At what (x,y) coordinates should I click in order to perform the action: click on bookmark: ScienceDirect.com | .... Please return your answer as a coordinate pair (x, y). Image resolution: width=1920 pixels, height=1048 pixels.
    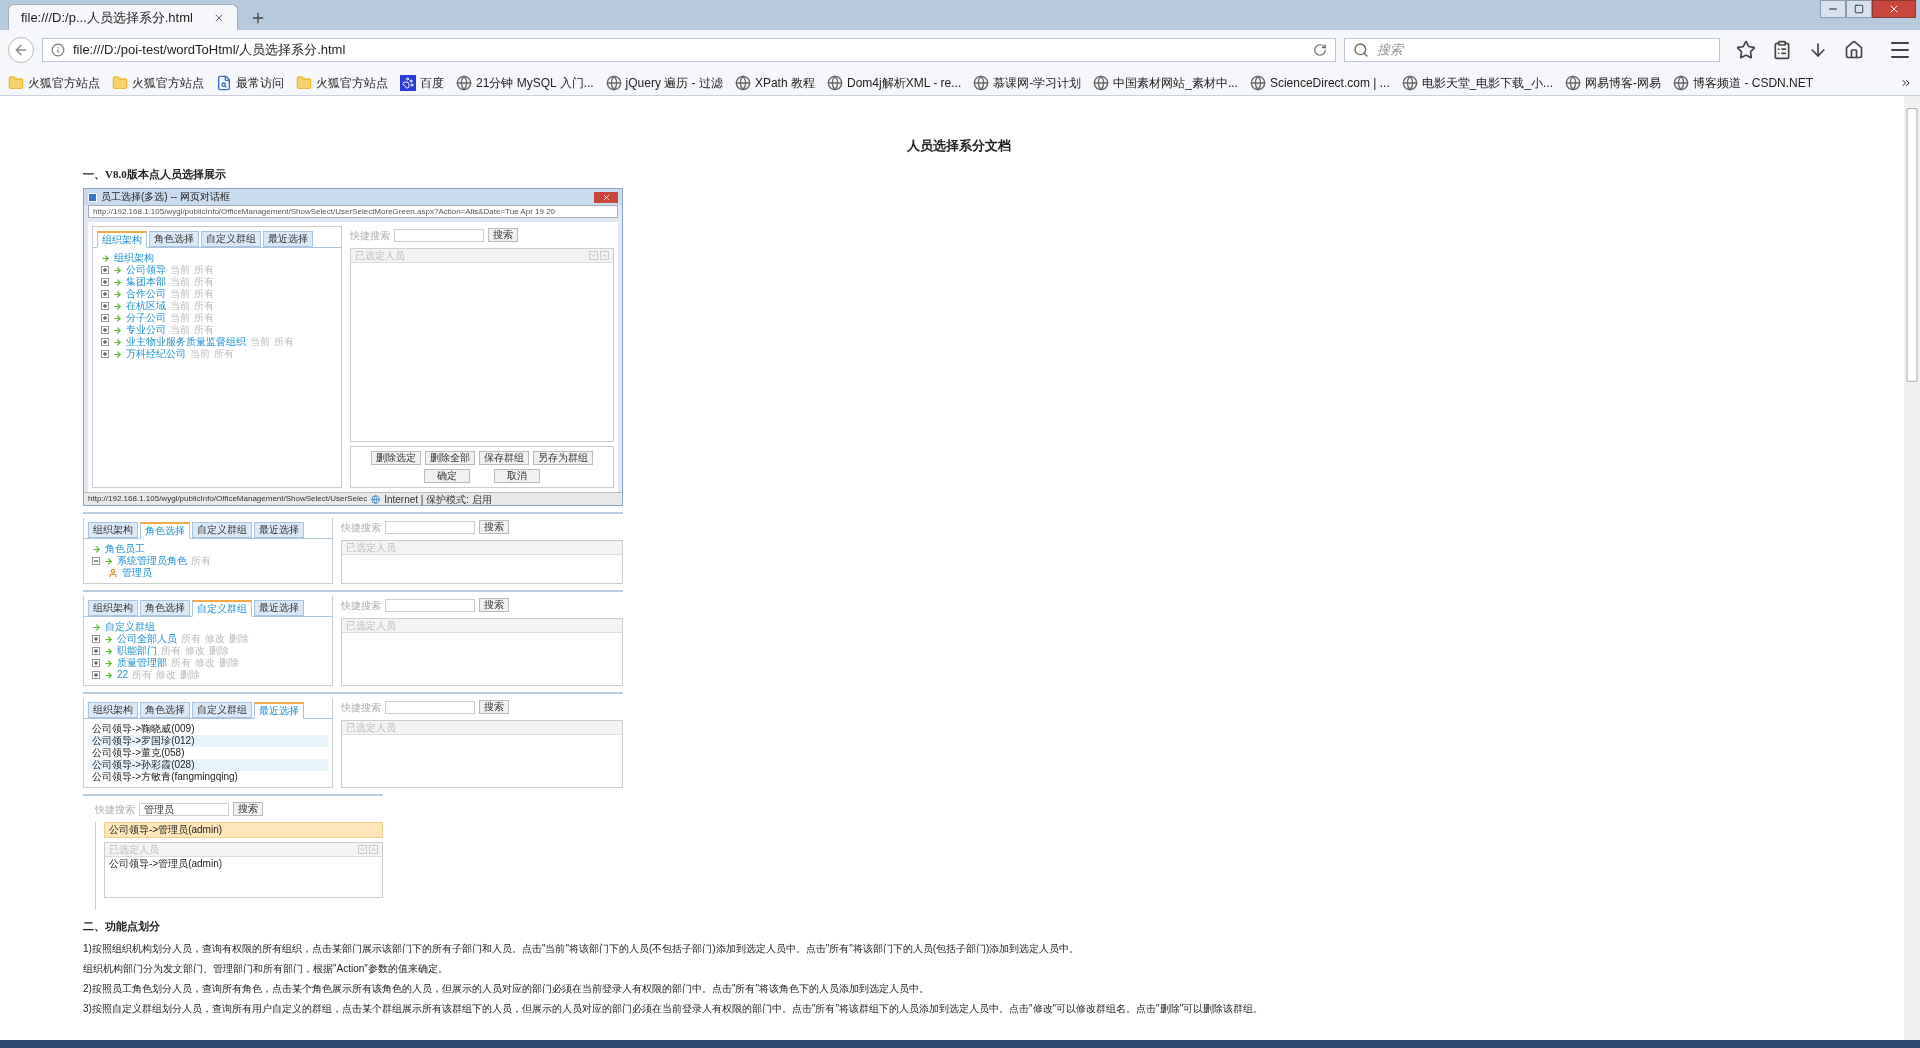
    Looking at the image, I should click on (1319, 82).